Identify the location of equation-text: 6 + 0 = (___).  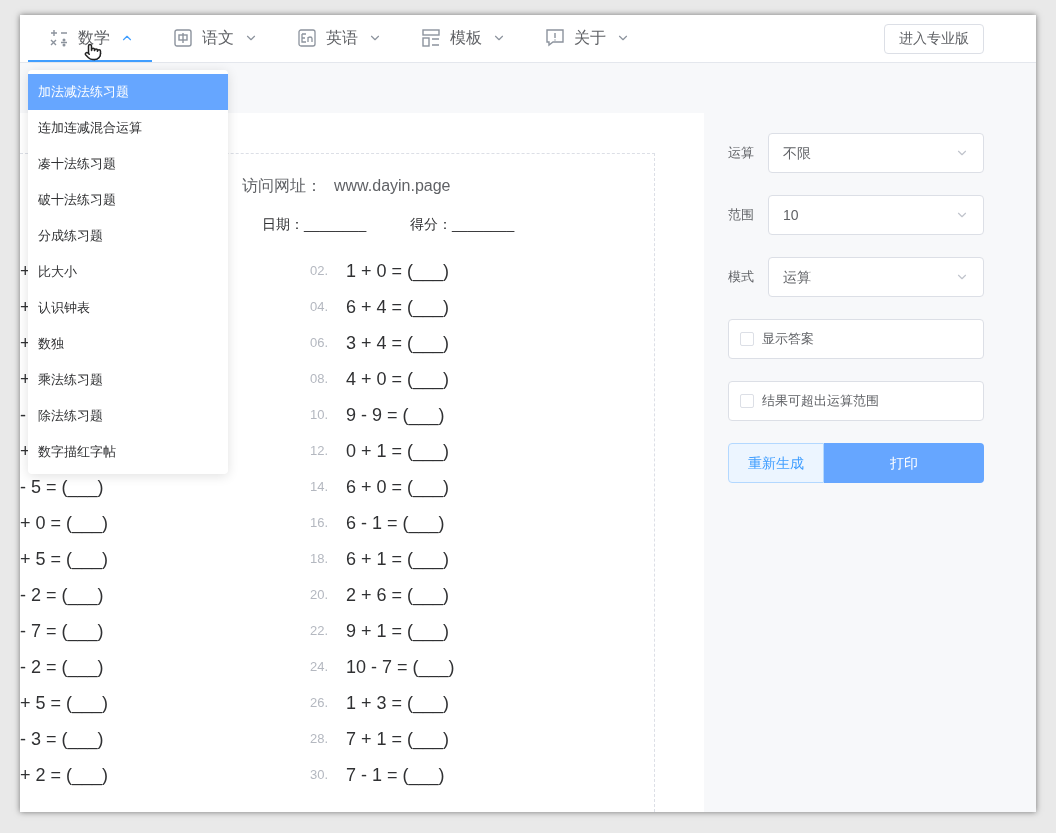
(398, 487).